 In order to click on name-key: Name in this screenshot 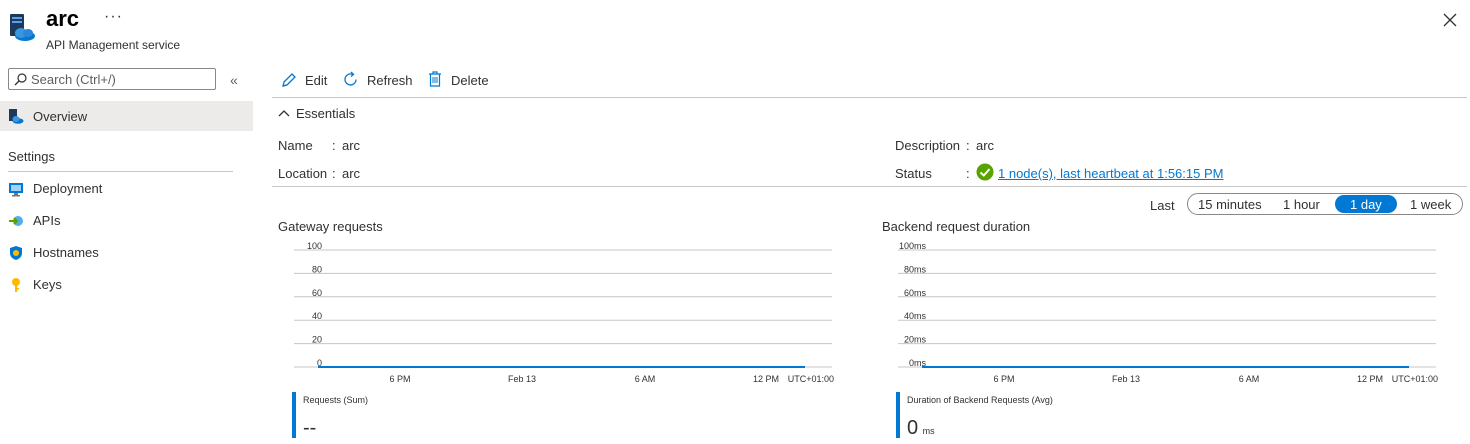, I will do `click(295, 145)`.